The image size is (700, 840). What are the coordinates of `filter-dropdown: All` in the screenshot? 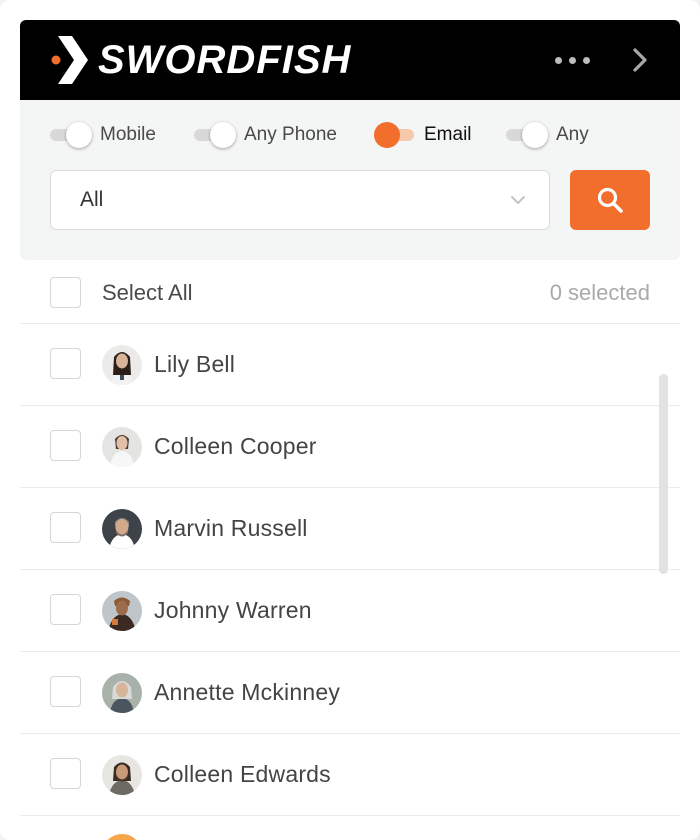 It's located at (300, 200).